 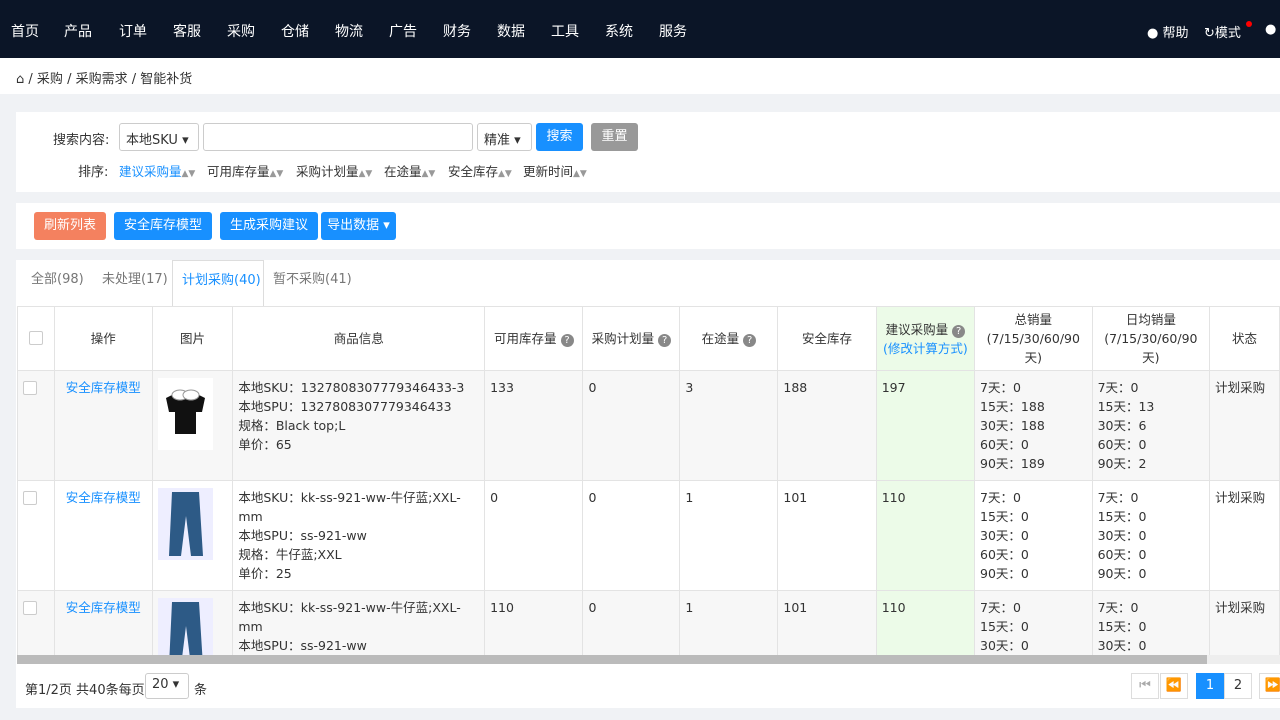 What do you see at coordinates (159, 137) in the screenshot?
I see `search-field-select: 本地SKU ▾` at bounding box center [159, 137].